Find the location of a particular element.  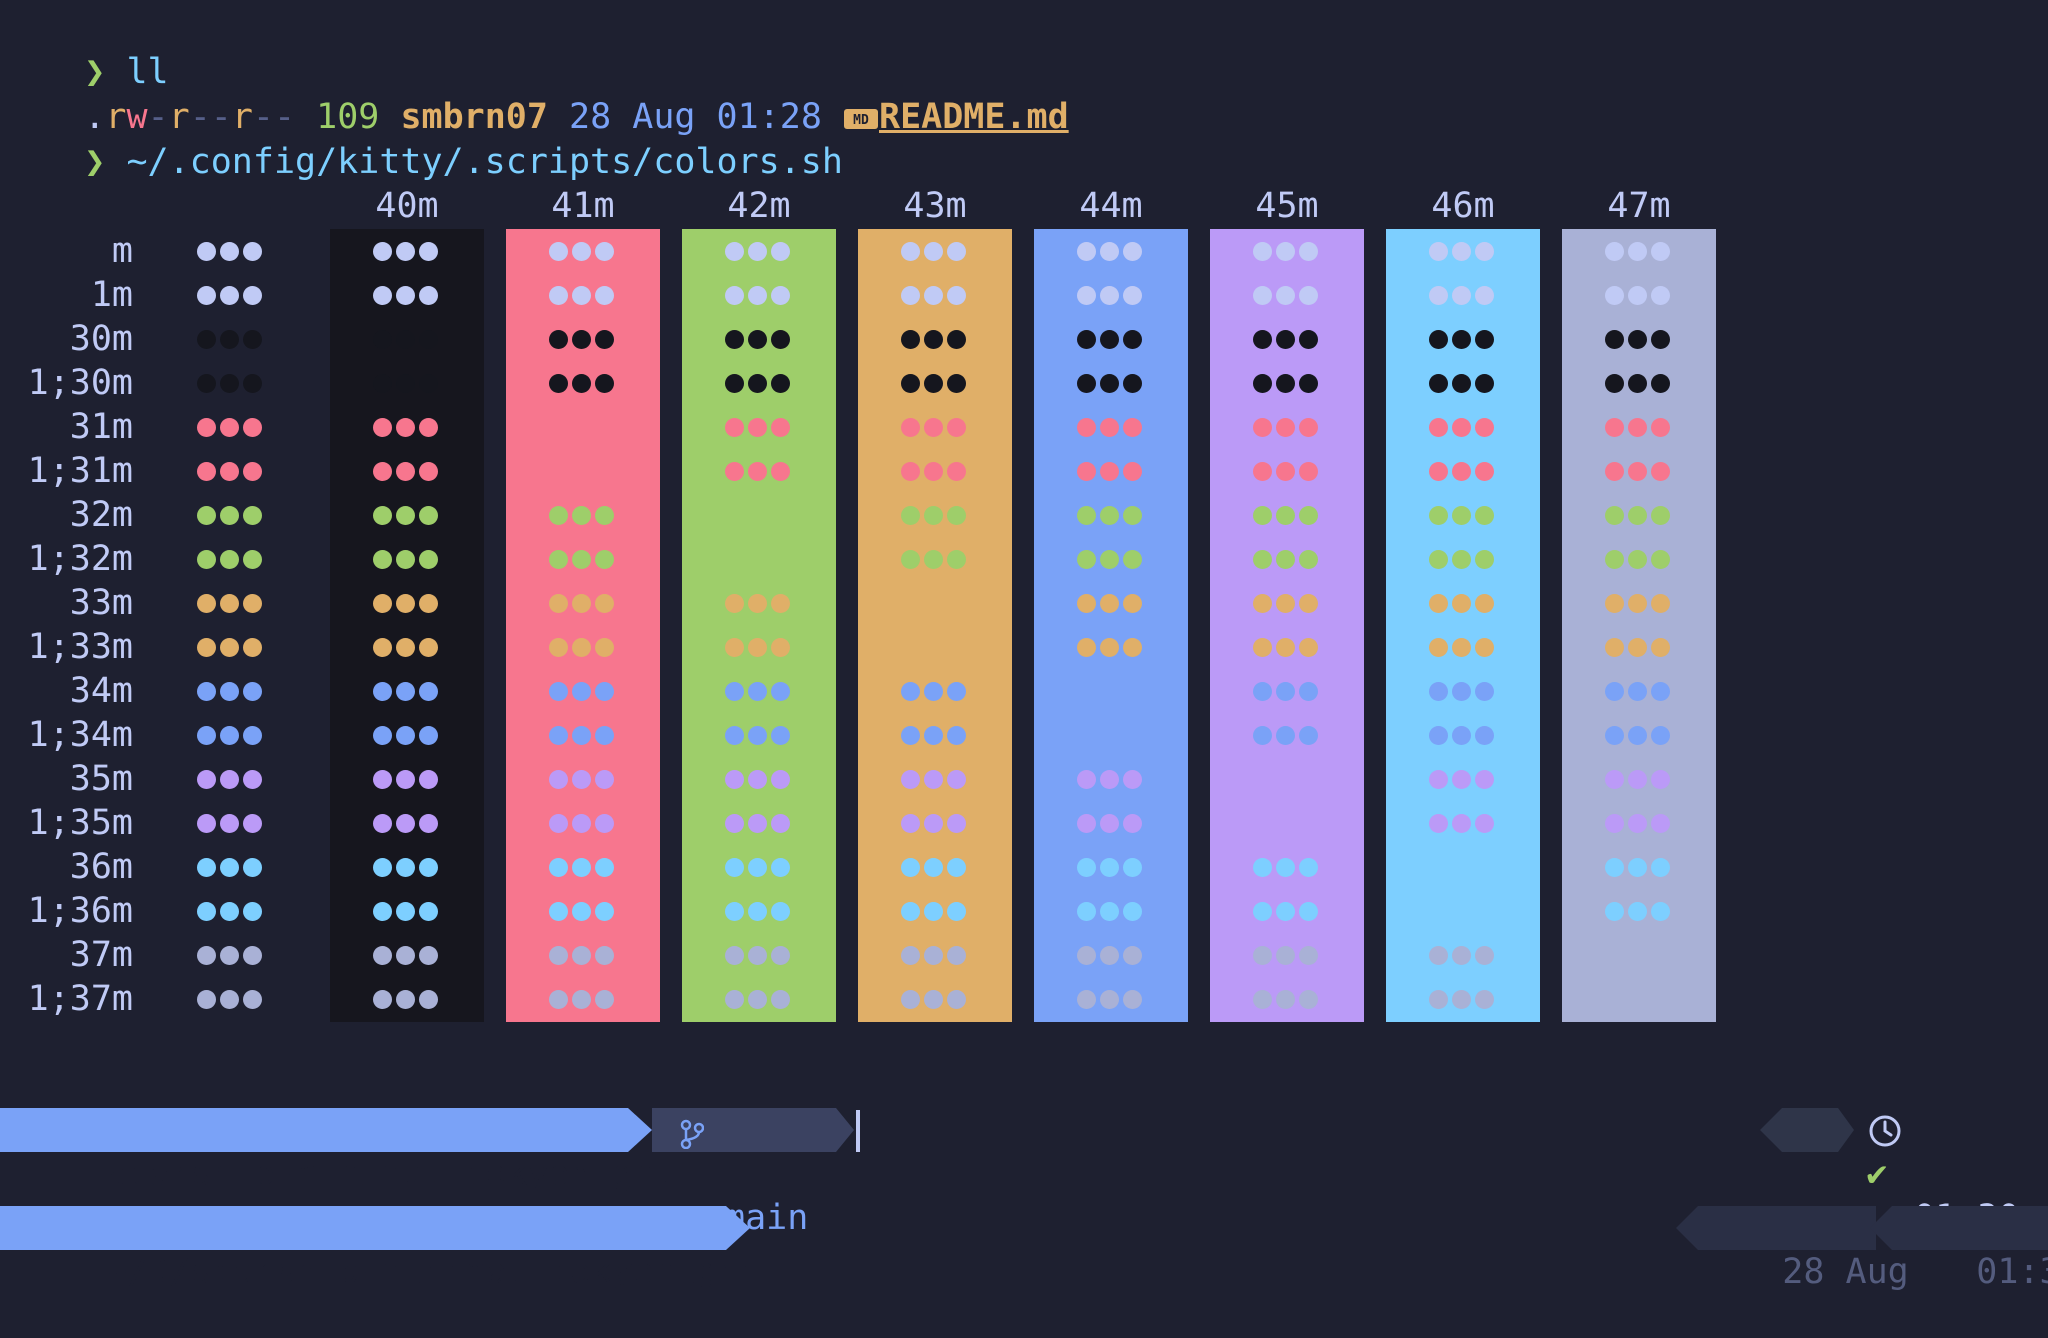

row-label: 1;33m is located at coordinates (80, 647).